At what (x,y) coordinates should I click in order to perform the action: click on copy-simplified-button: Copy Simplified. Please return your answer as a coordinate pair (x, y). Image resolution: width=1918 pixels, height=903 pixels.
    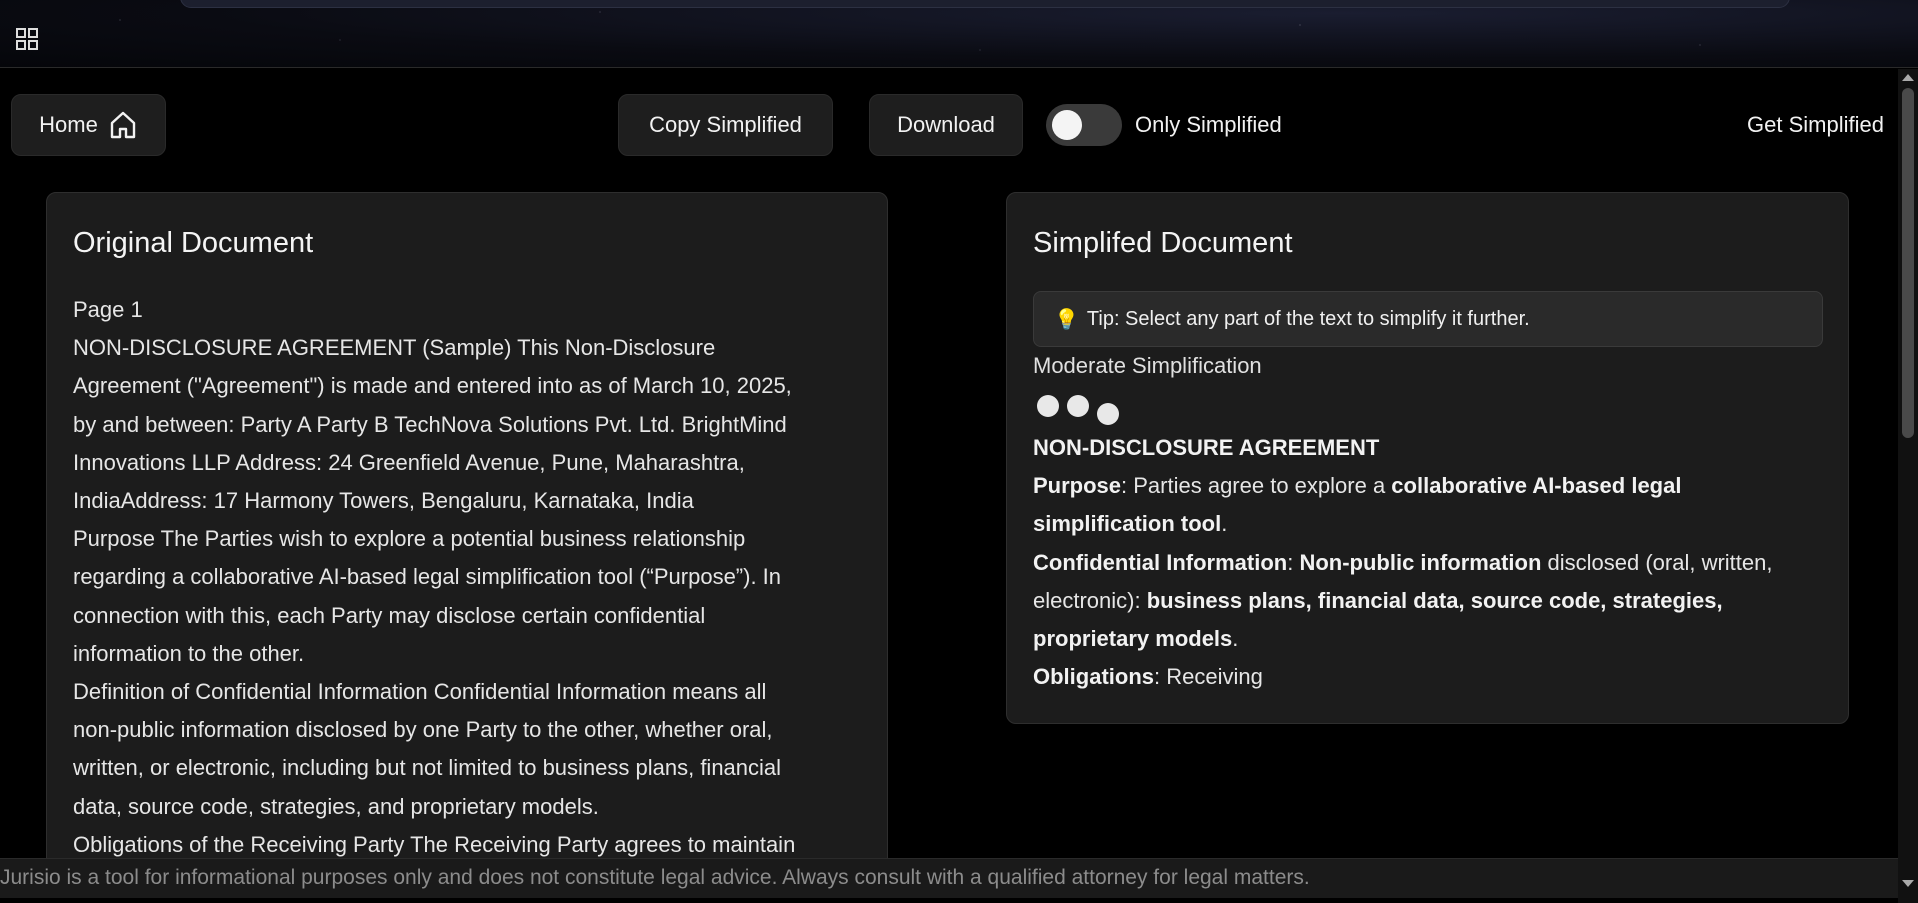
    Looking at the image, I should click on (725, 125).